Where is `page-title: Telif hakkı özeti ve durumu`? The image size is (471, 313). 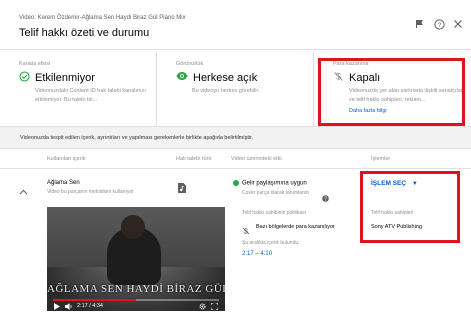
page-title: Telif hakkı özeti ve durumu is located at coordinates (84, 33).